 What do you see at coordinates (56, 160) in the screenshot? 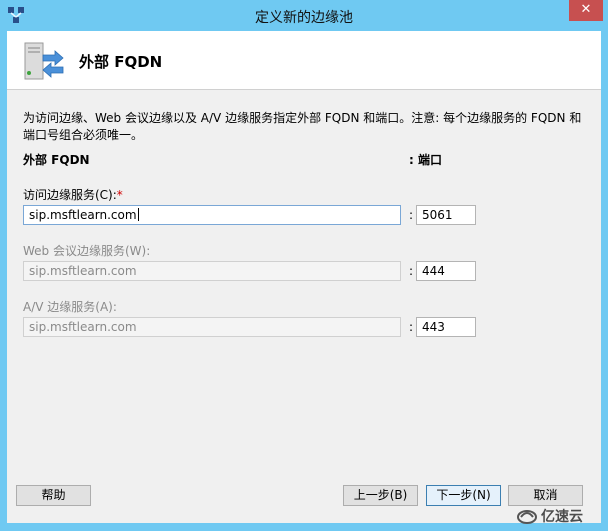
I see `column-header-fqdn: 外部 FQDN` at bounding box center [56, 160].